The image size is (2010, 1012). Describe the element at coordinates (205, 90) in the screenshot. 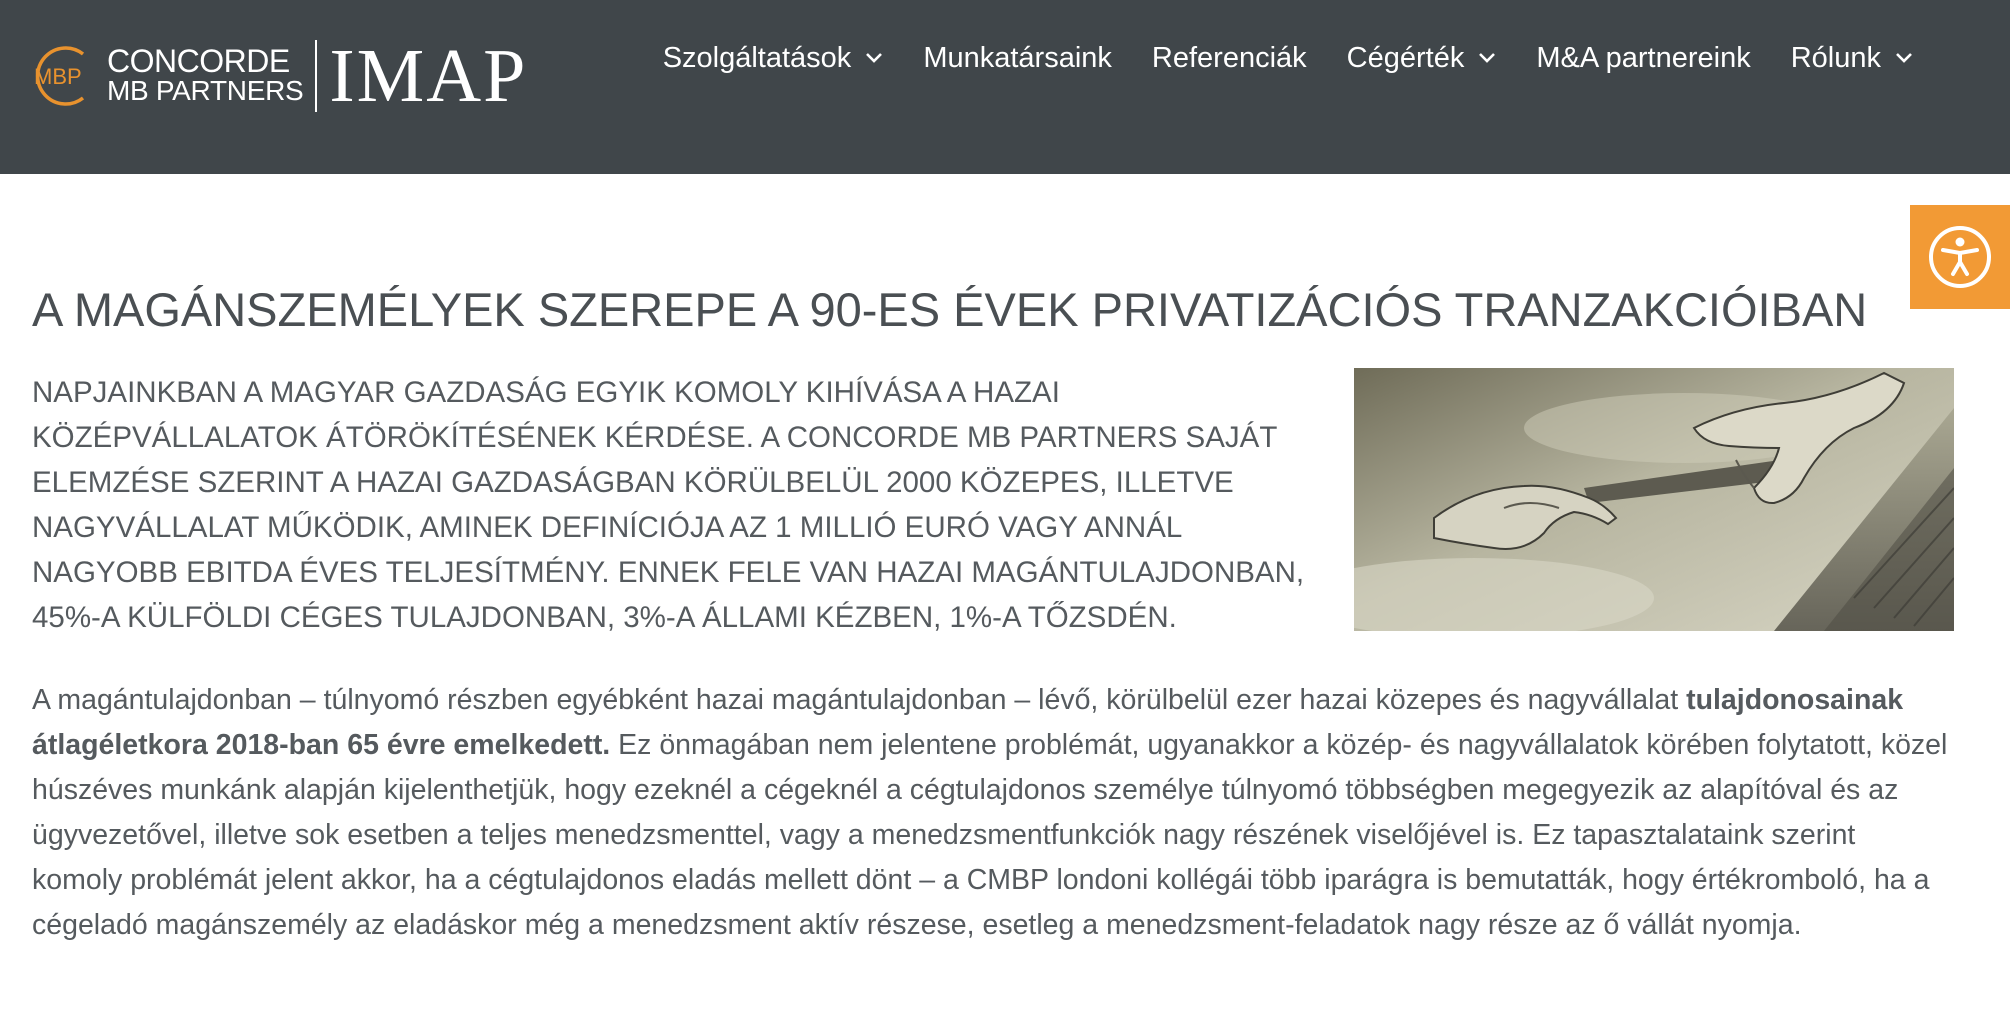

I see `logo-line-2: MB PARTNERS` at that location.